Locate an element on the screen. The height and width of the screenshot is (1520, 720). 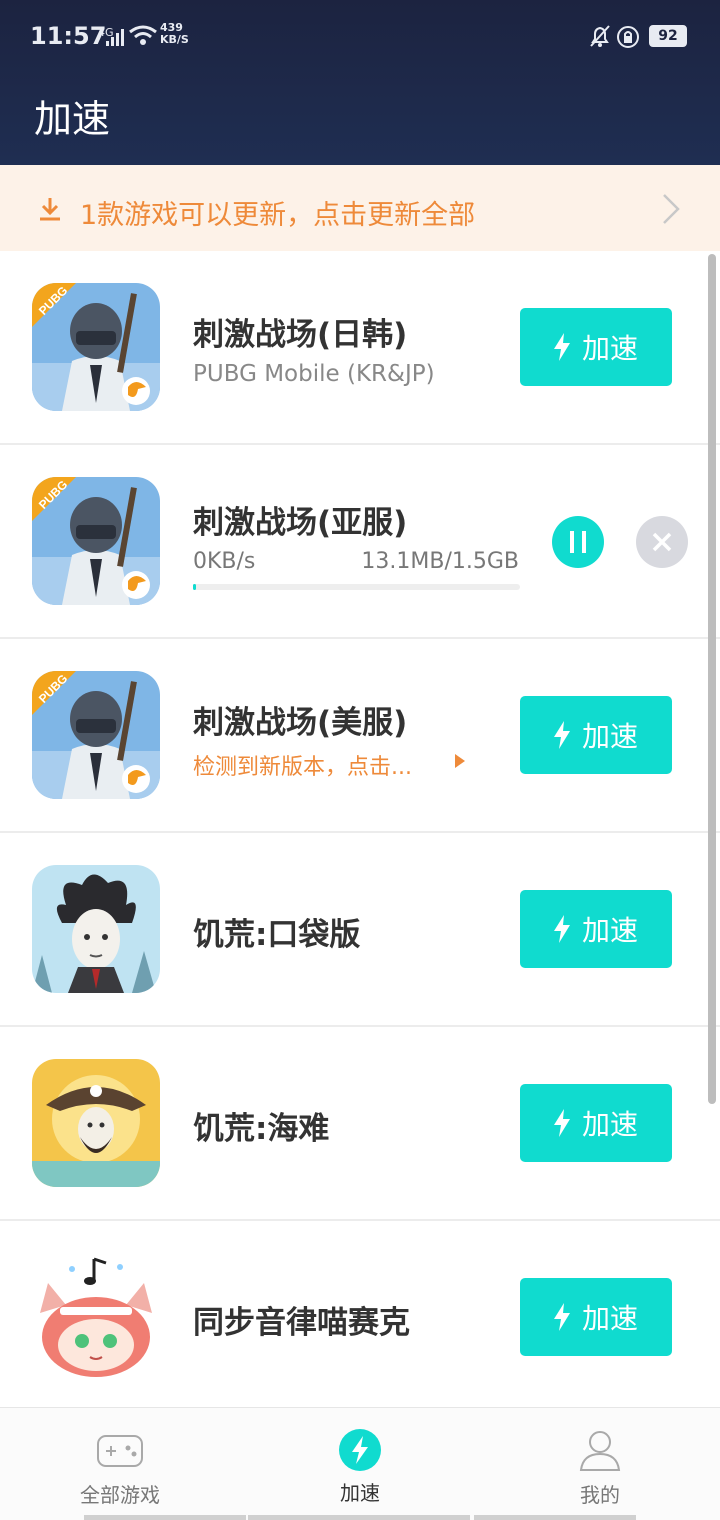
chevron-right-icon is located at coordinates (671, 209).